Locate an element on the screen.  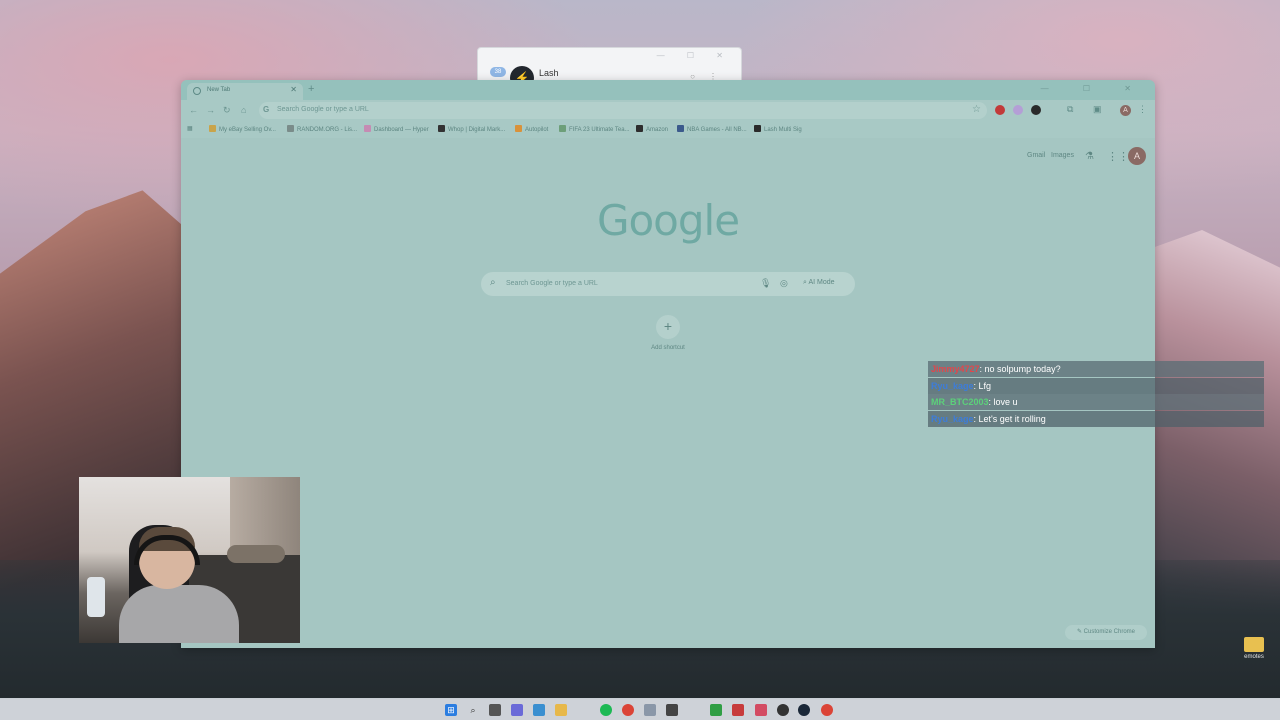
google-g-icon: G is located at coordinates (266, 109).